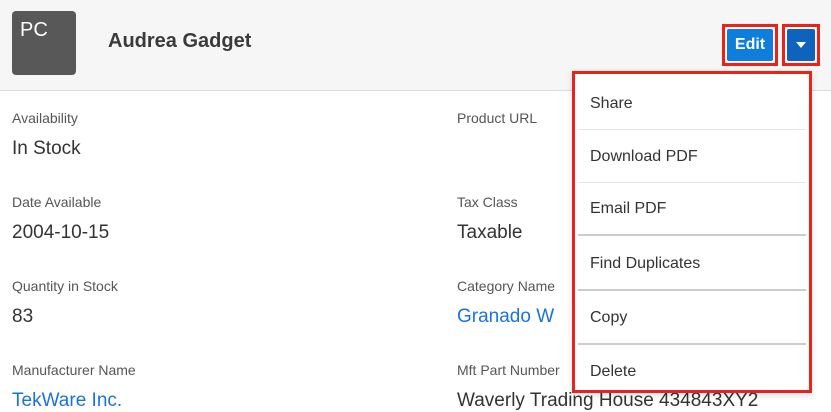  What do you see at coordinates (46, 148) in the screenshot?
I see `field-value-availability: In Stock` at bounding box center [46, 148].